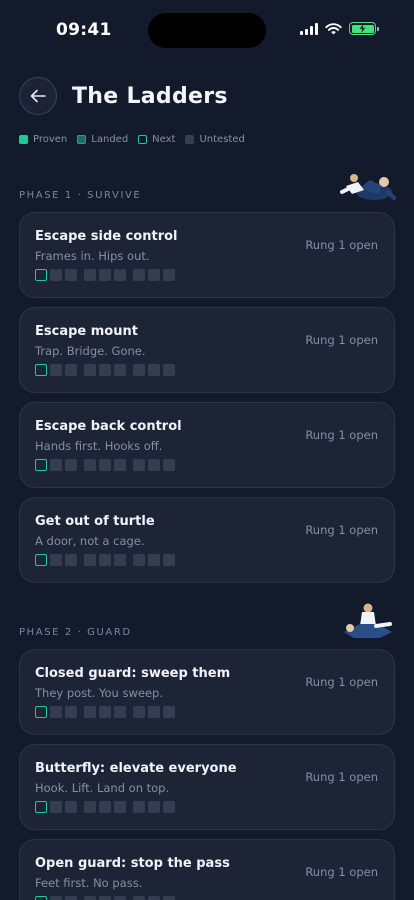  I want to click on untested-swatch, so click(190, 139).